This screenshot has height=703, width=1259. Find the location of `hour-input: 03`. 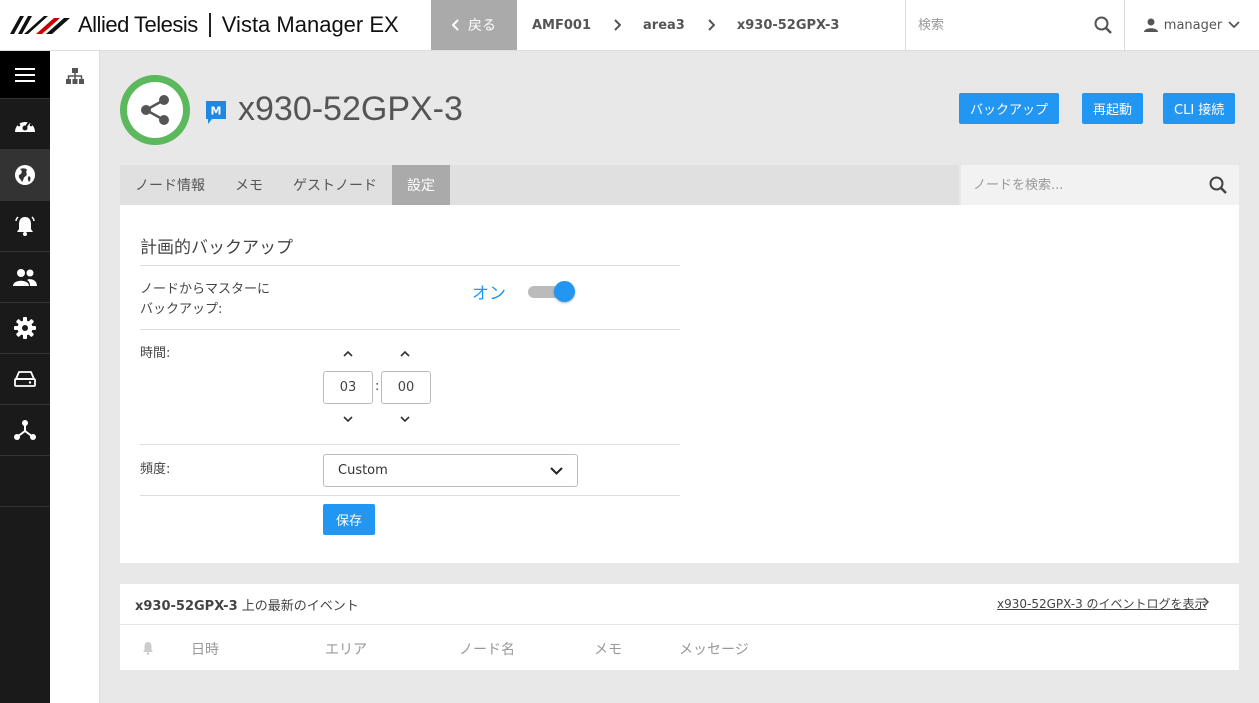

hour-input: 03 is located at coordinates (348, 387).